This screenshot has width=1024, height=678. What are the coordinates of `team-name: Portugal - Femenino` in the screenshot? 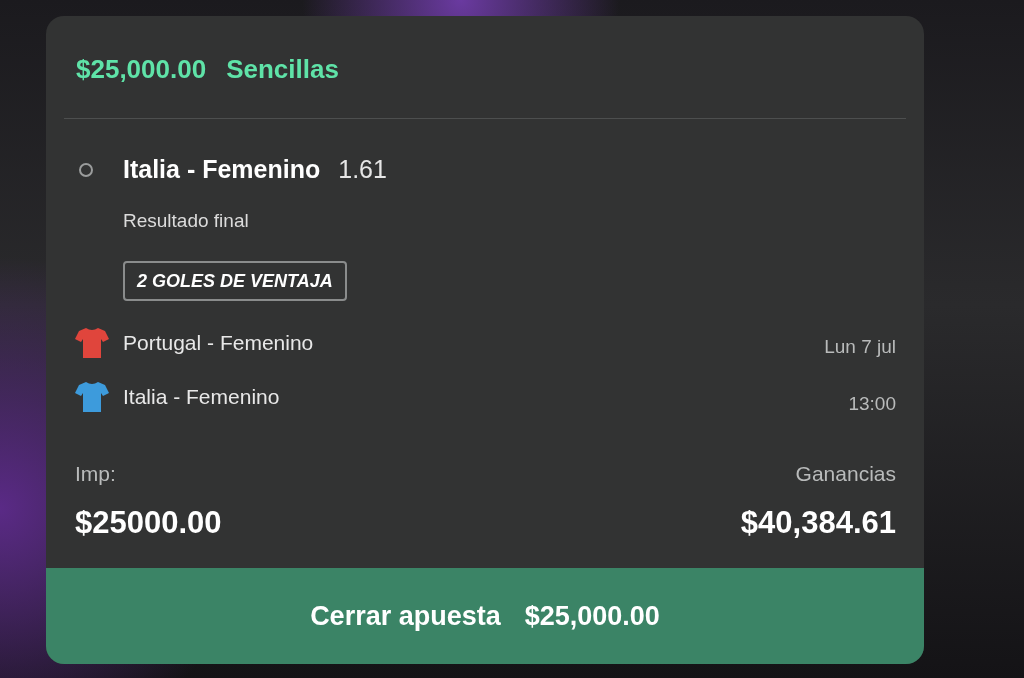 It's located at (218, 343).